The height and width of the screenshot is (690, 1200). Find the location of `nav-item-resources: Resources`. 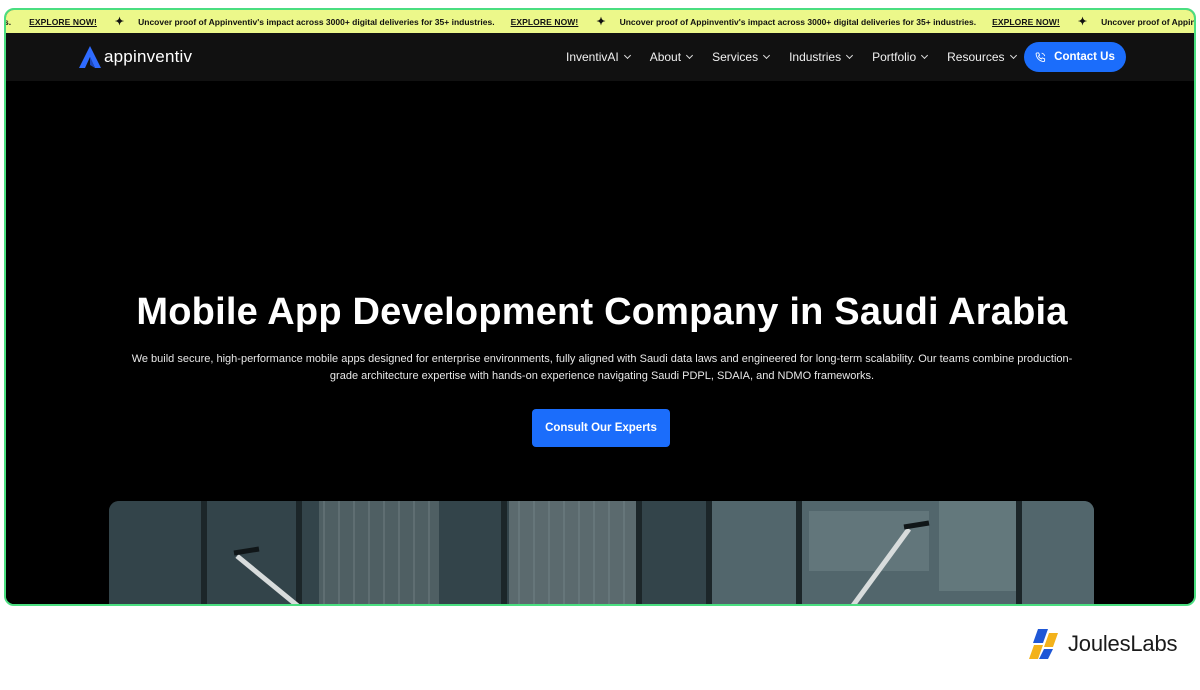

nav-item-resources: Resources is located at coordinates (982, 57).